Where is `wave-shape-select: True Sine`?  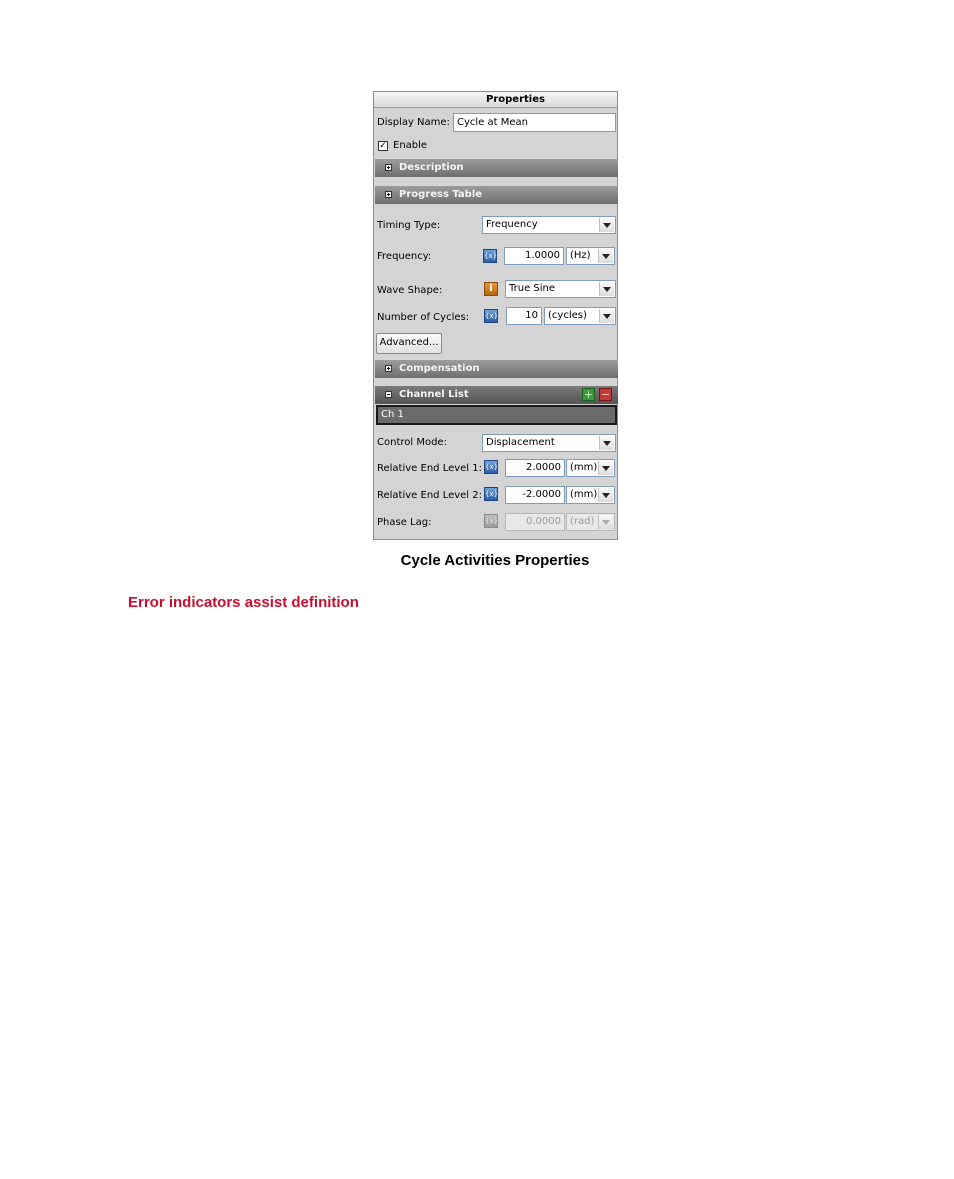
wave-shape-select: True Sine is located at coordinates (560, 289).